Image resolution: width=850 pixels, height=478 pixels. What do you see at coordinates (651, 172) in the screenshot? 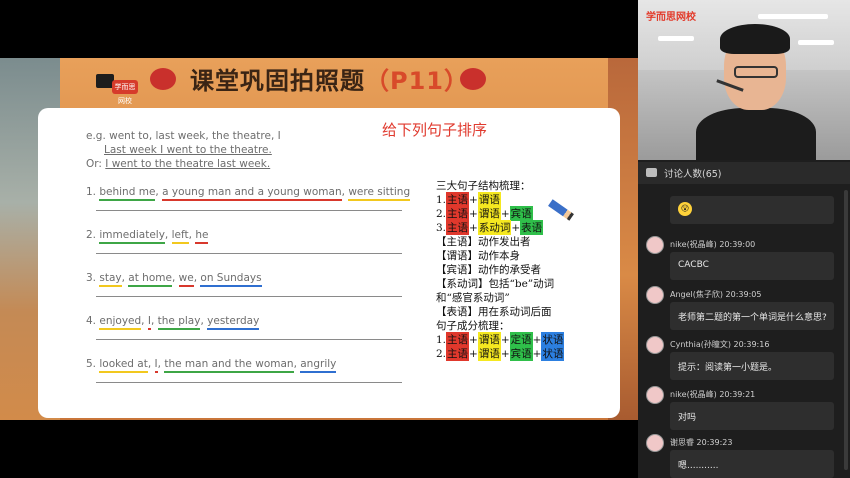
I see `chat-icon` at bounding box center [651, 172].